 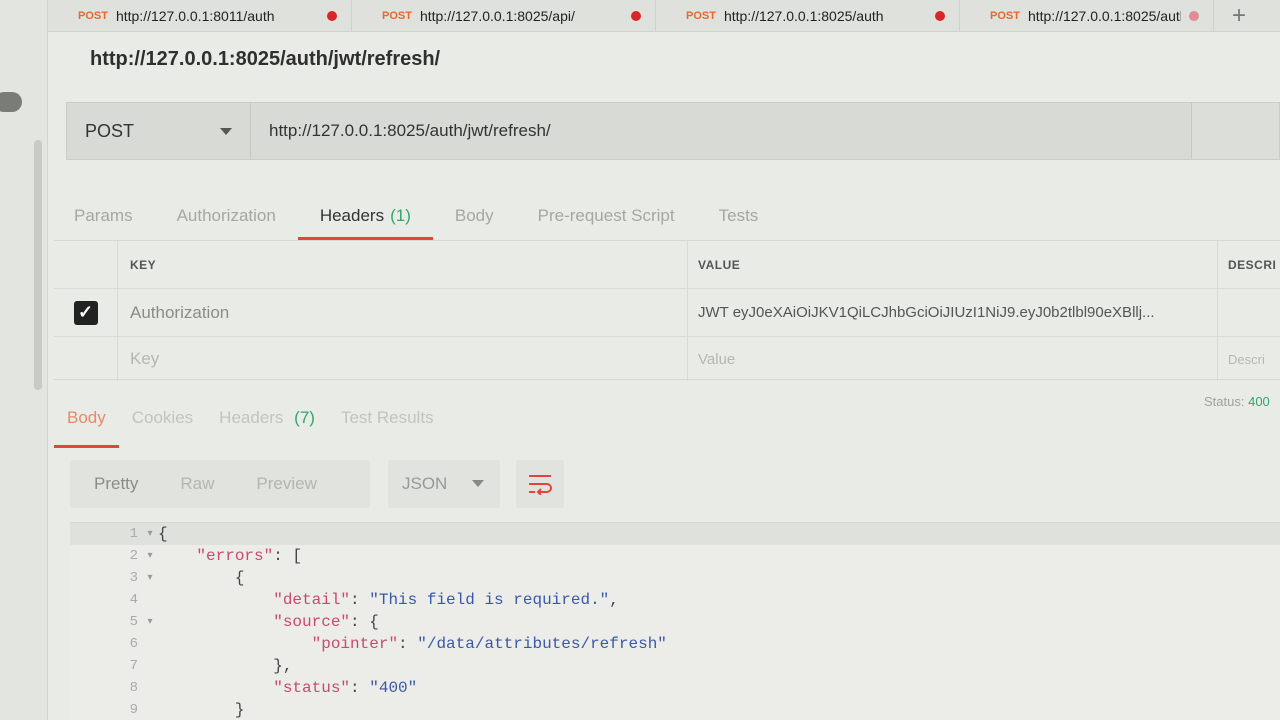 I want to click on line-number: 3, so click(x=133, y=578).